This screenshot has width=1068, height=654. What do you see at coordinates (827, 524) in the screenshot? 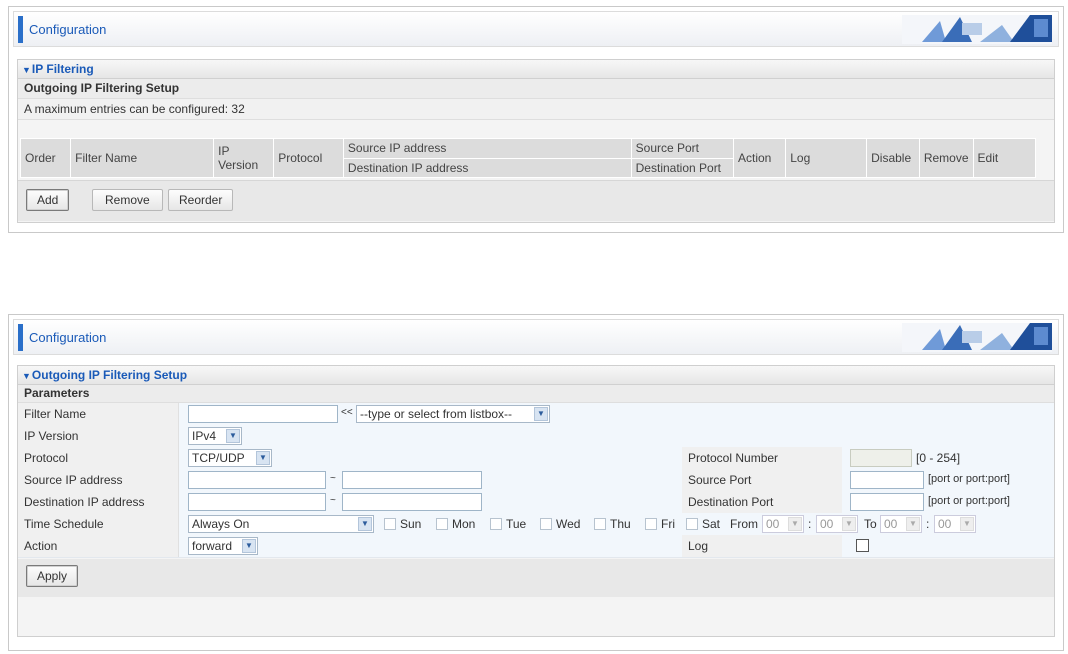
I see `from-minute-value: 00` at bounding box center [827, 524].